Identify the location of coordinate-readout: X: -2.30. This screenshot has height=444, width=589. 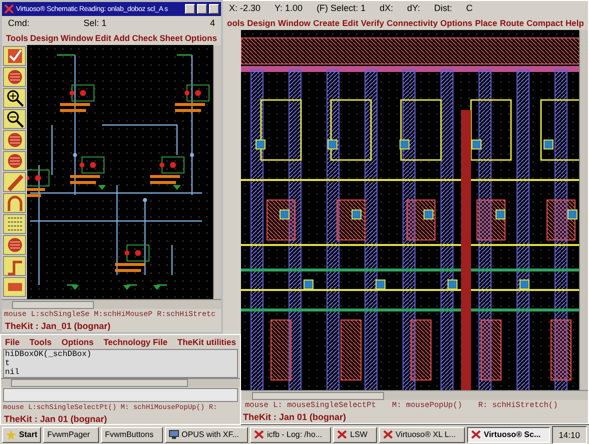
(245, 8).